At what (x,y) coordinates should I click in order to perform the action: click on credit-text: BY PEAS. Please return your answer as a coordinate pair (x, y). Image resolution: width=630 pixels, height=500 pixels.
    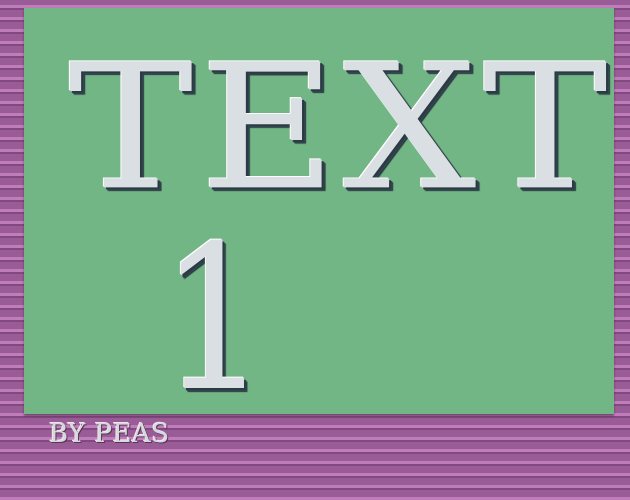
    Looking at the image, I should click on (109, 434).